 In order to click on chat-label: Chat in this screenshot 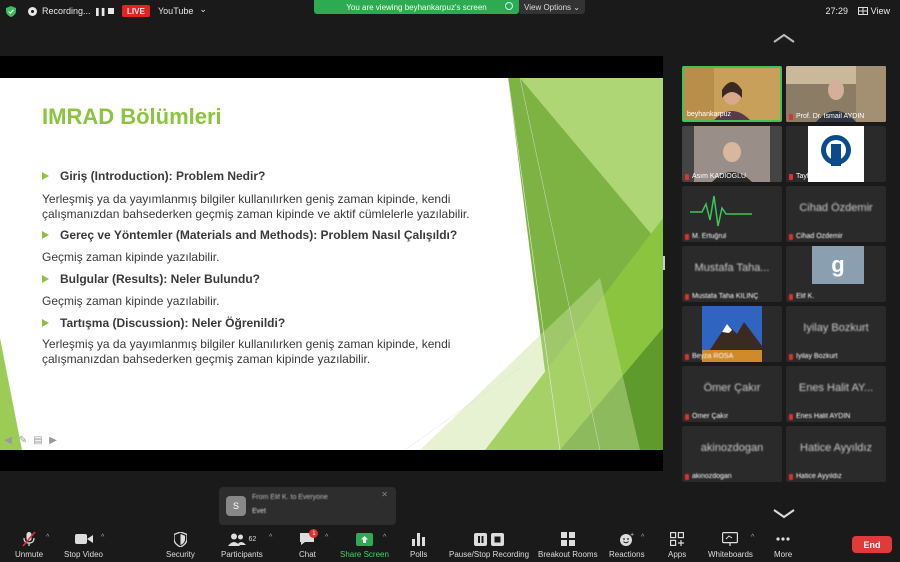, I will do `click(307, 554)`.